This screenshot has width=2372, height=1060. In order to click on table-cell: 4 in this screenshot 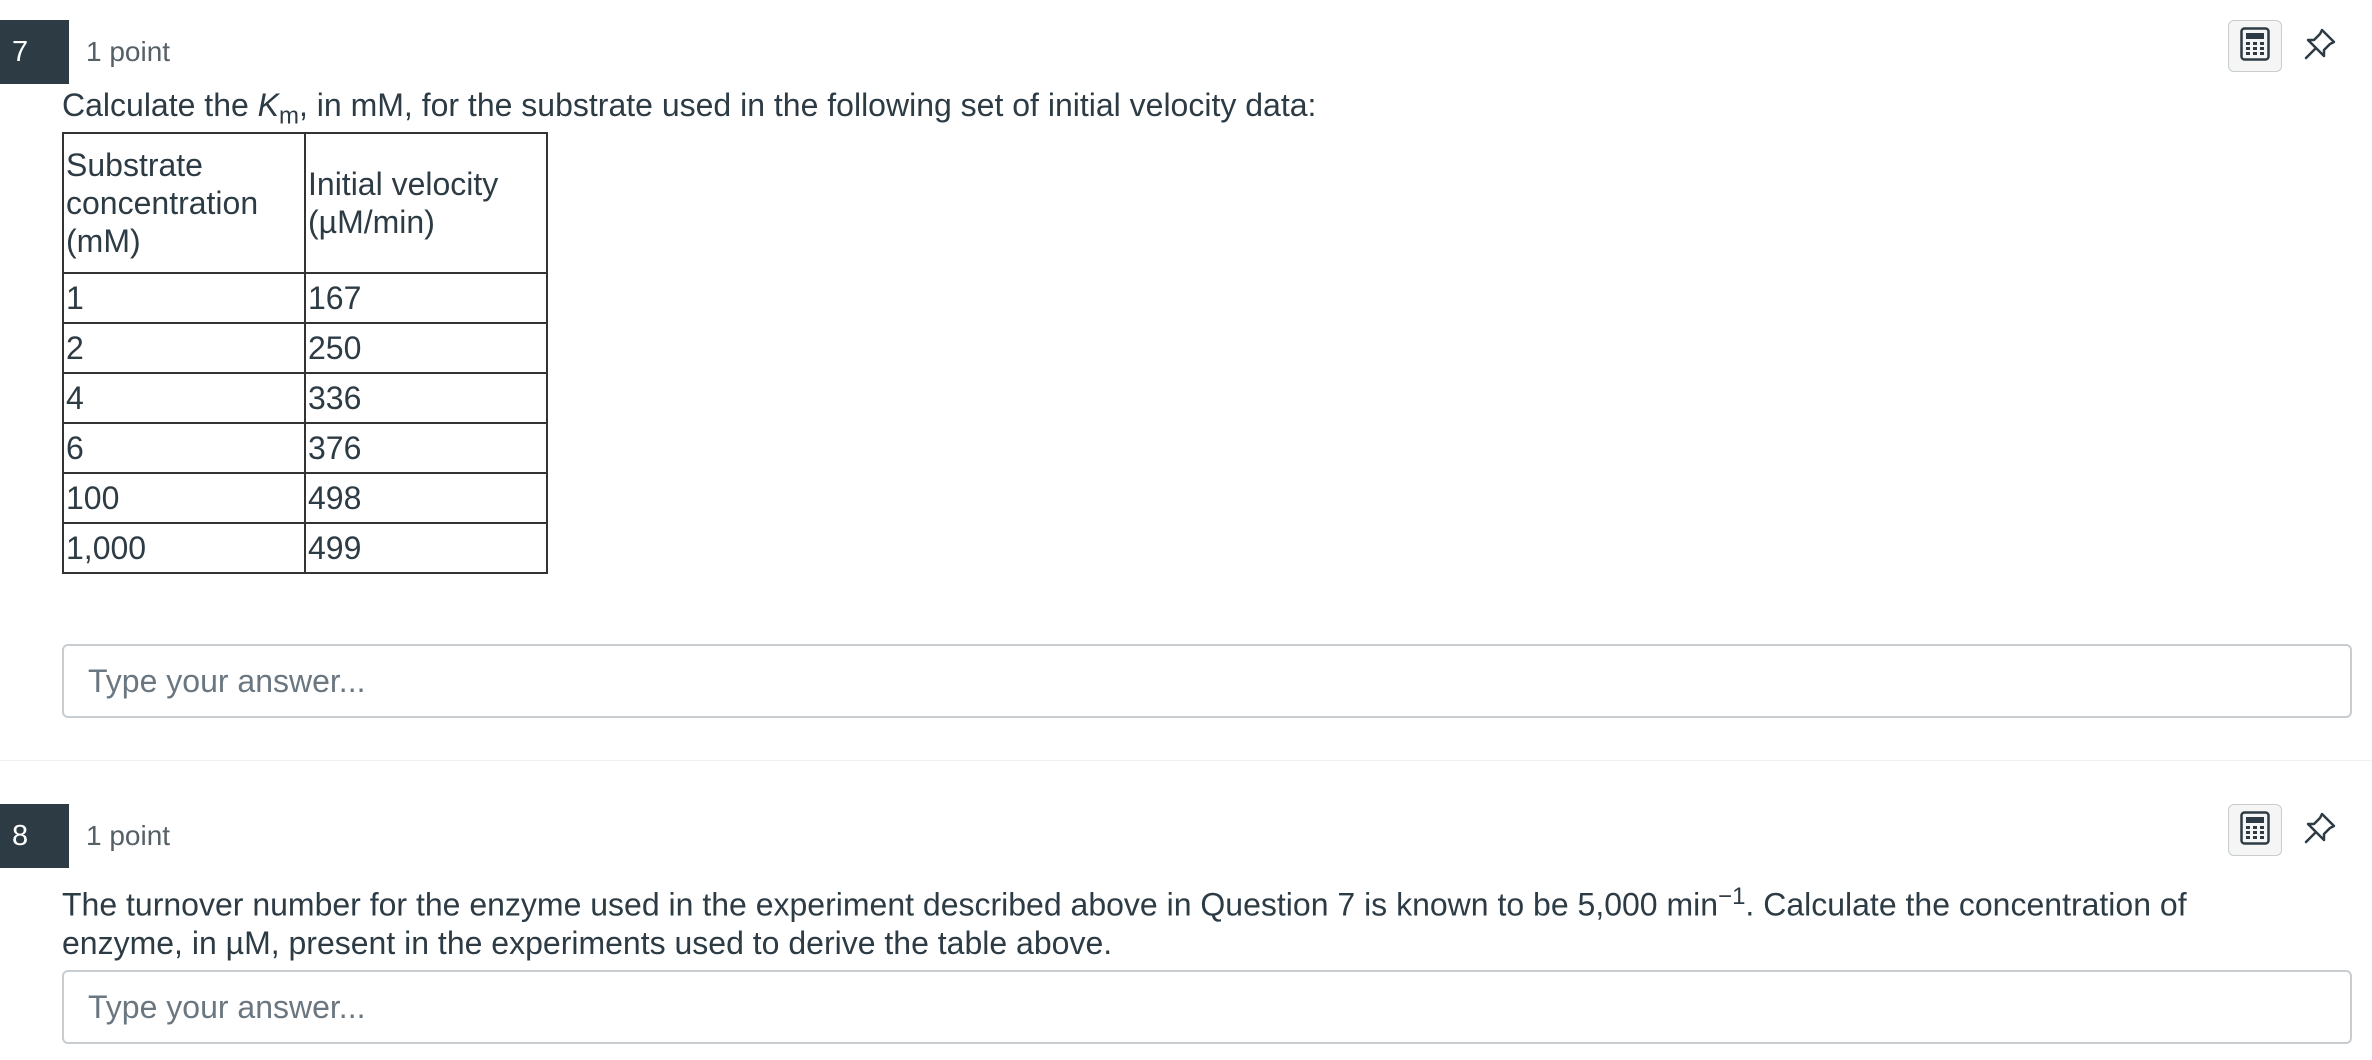, I will do `click(184, 398)`.